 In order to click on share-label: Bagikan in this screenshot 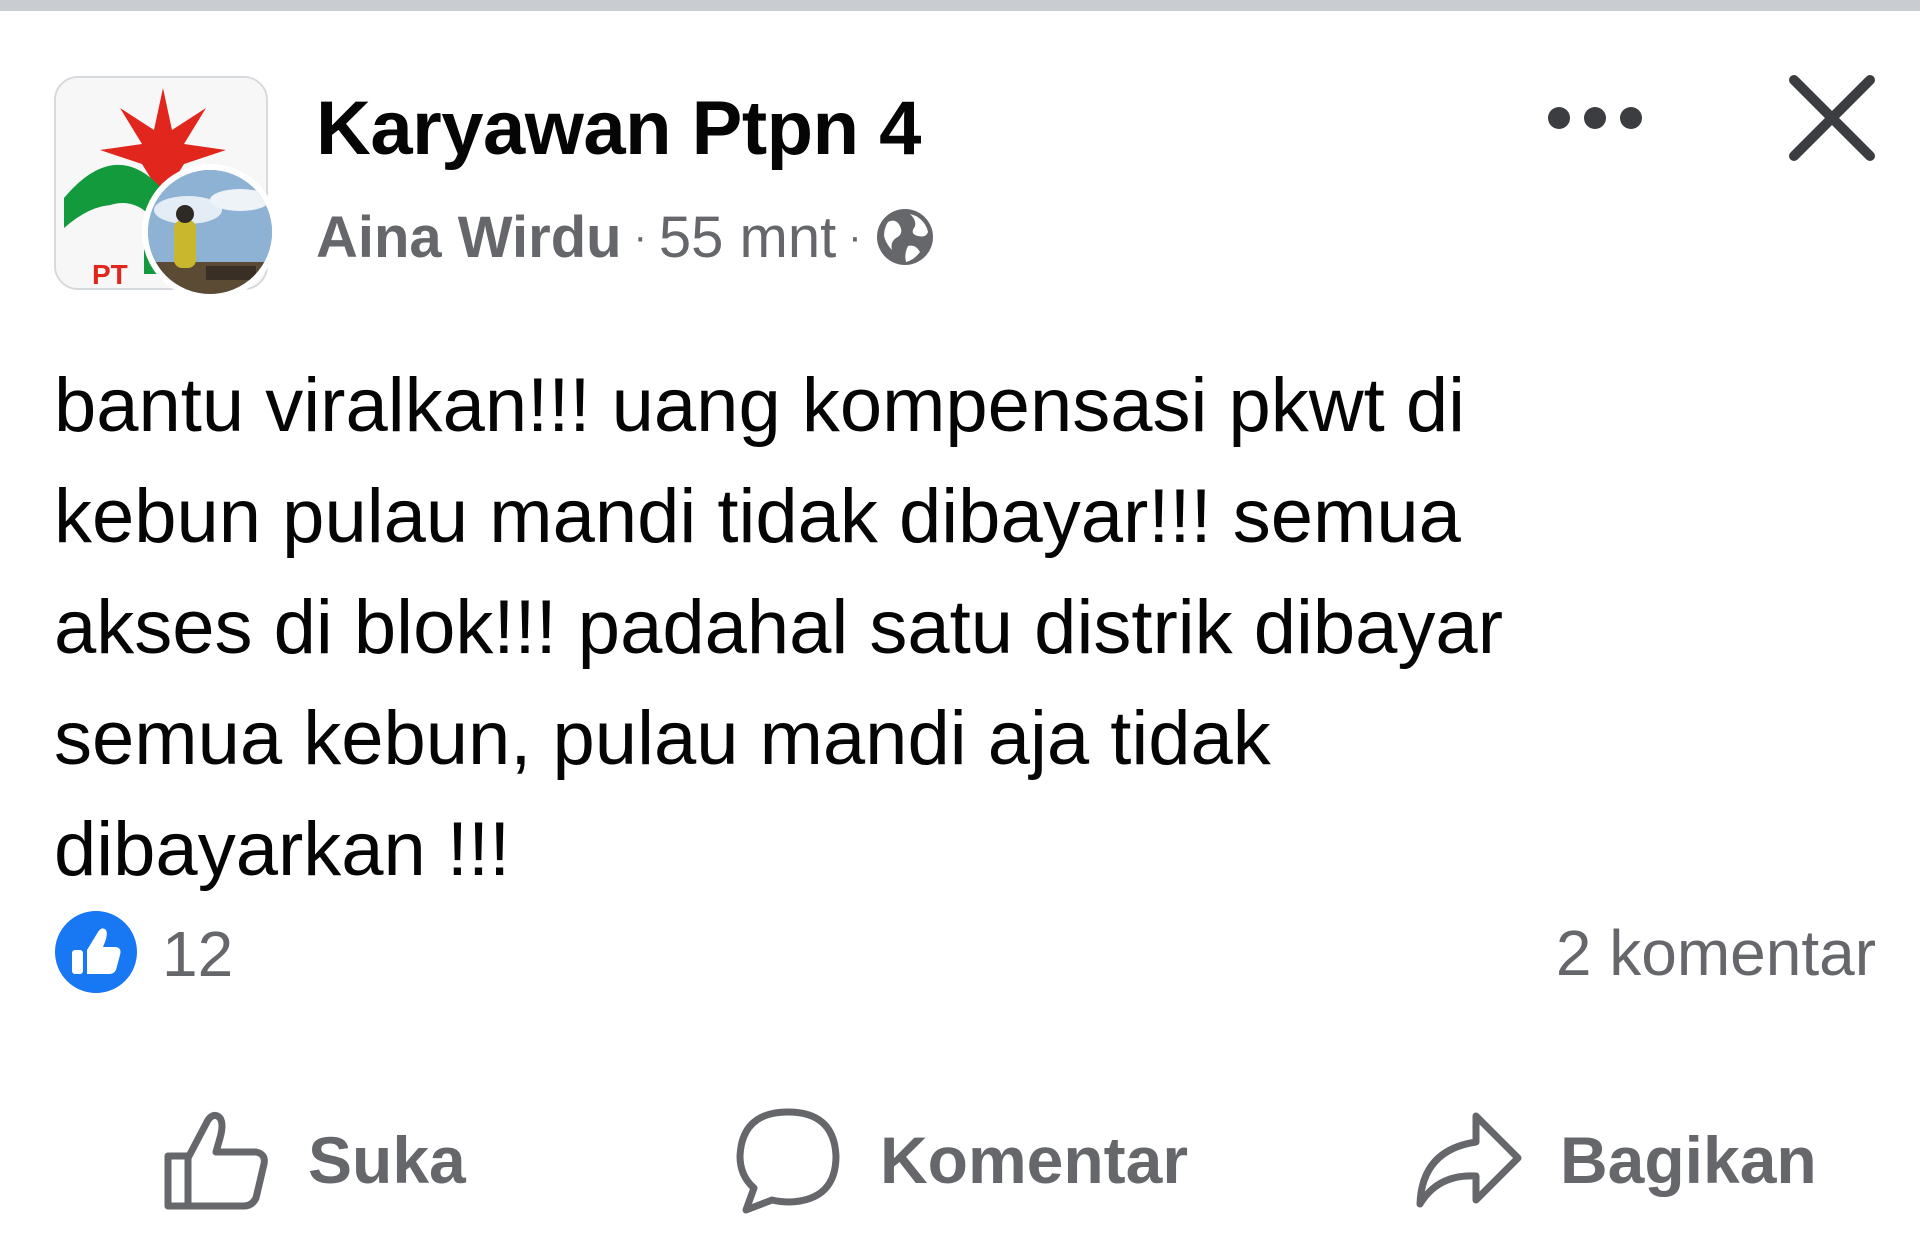, I will do `click(1688, 1160)`.